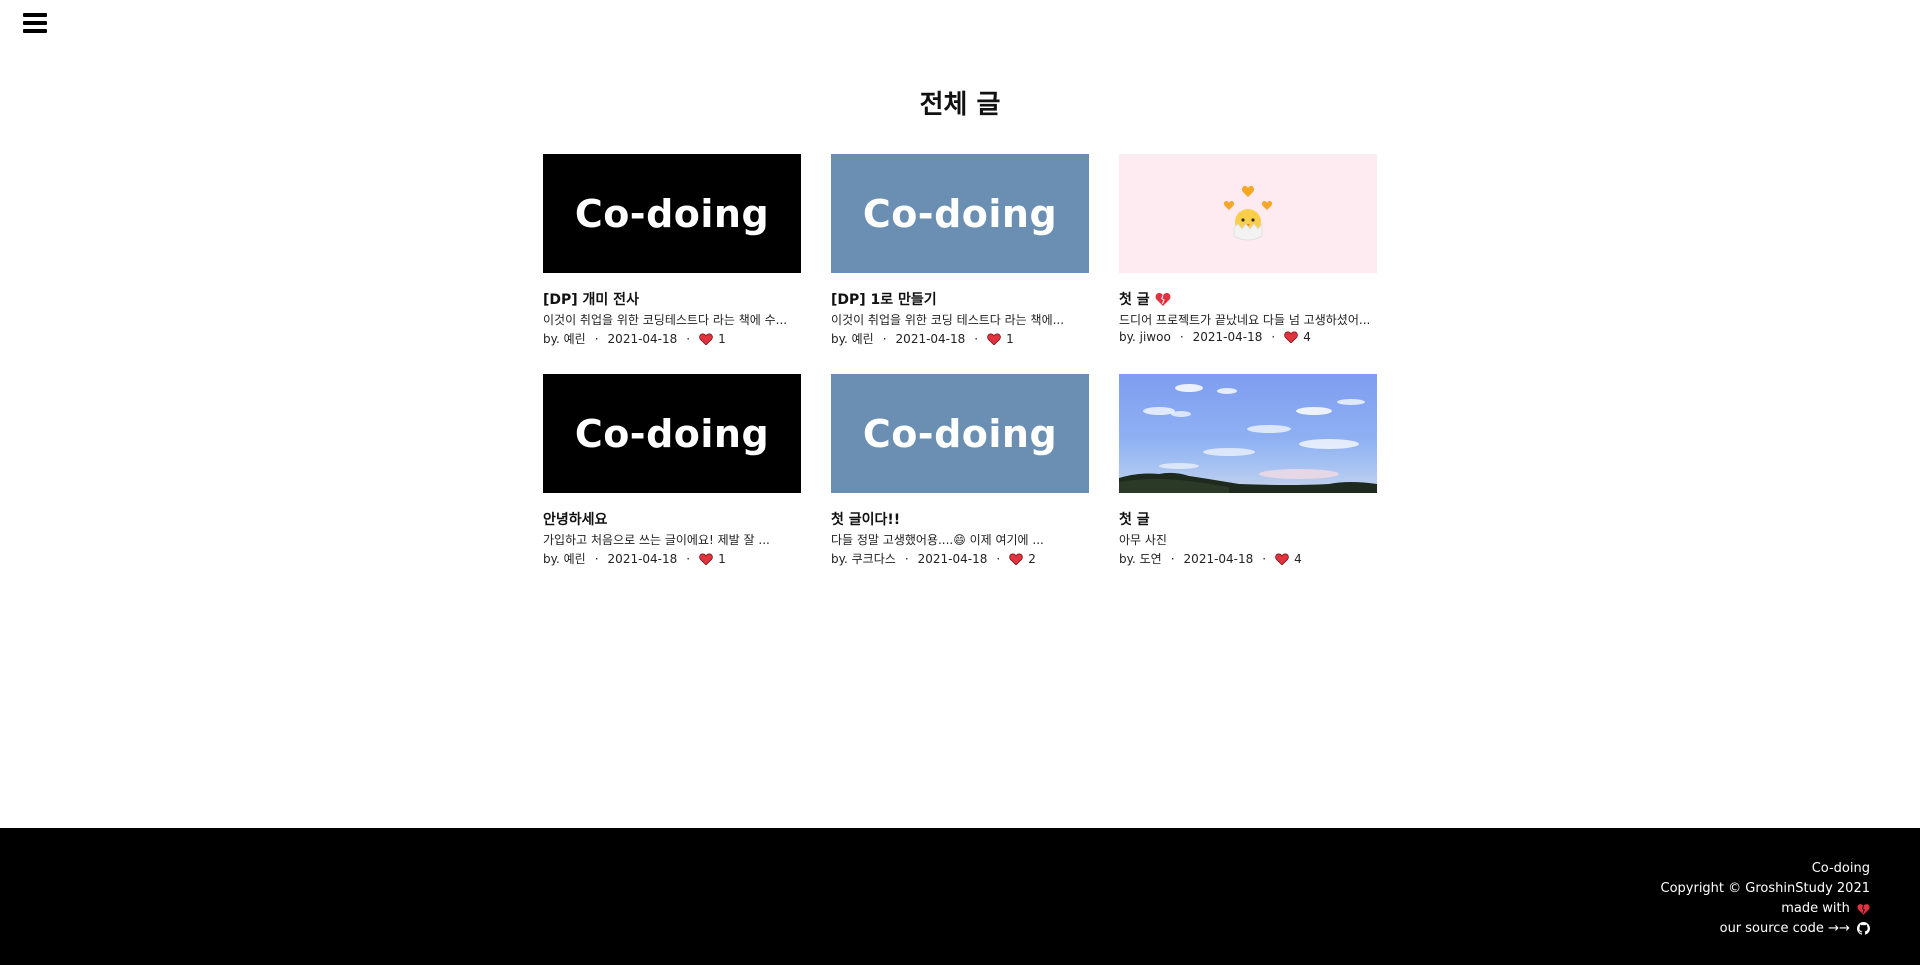 This screenshot has height=965, width=1920. Describe the element at coordinates (960, 299) in the screenshot. I see `post-title: [DP] 1로 만들기` at that location.